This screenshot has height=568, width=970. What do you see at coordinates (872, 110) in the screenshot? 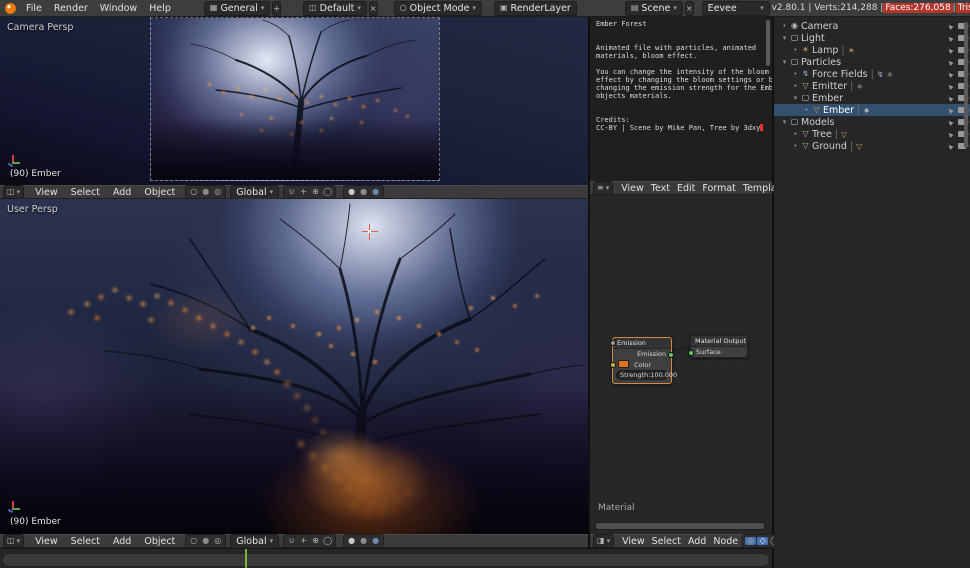
I see `outliner-row-ember-object: • ▽ Ember | ∗ ▶` at bounding box center [872, 110].